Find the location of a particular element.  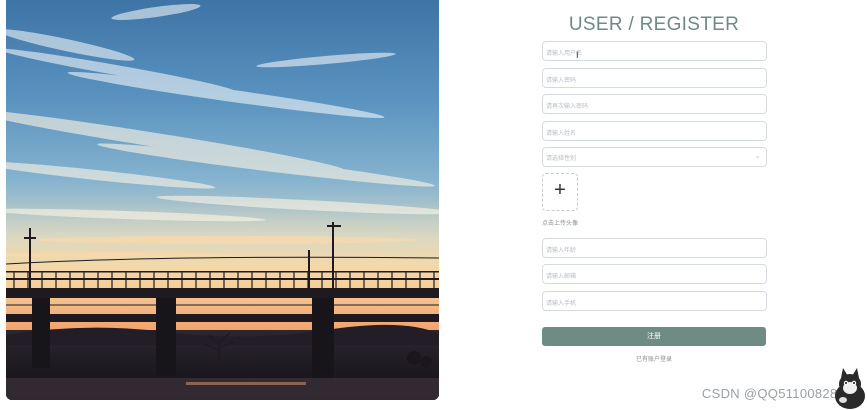

page-title: USER / REGISTER is located at coordinates (654, 24).